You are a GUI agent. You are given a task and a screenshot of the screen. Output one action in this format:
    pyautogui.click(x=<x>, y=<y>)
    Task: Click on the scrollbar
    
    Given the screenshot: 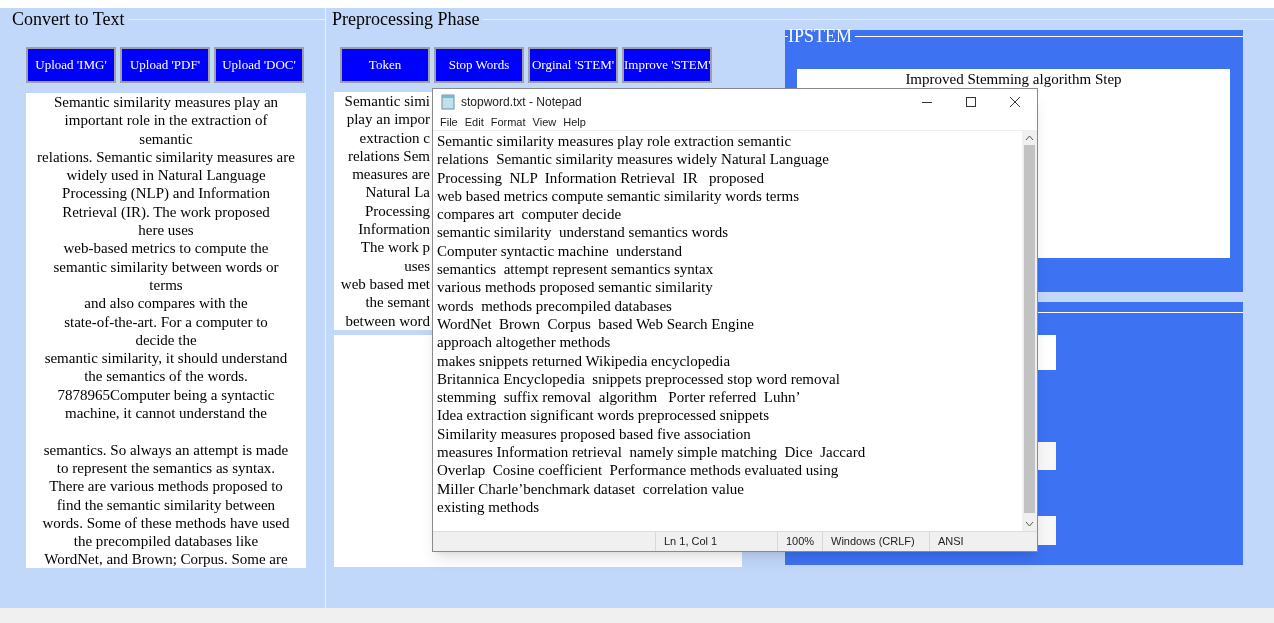 What is the action you would take?
    pyautogui.click(x=1029, y=331)
    